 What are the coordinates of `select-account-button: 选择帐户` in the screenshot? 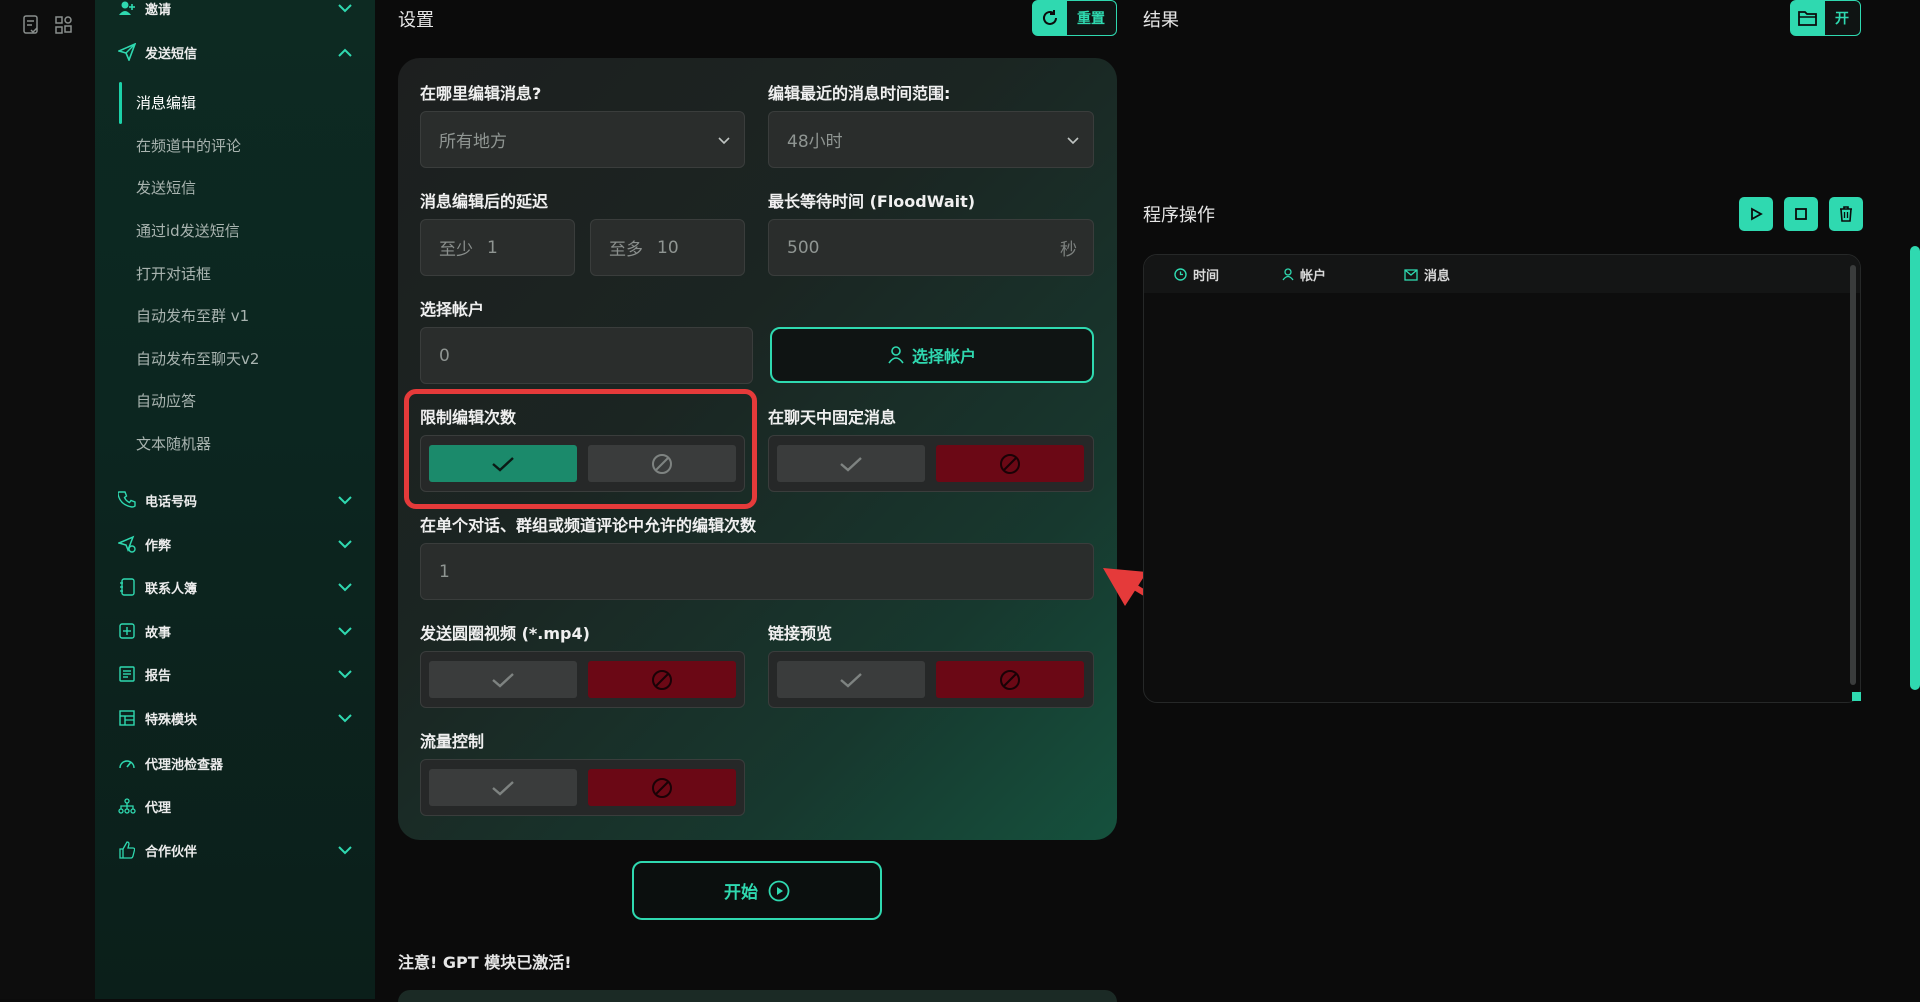 It's located at (932, 355).